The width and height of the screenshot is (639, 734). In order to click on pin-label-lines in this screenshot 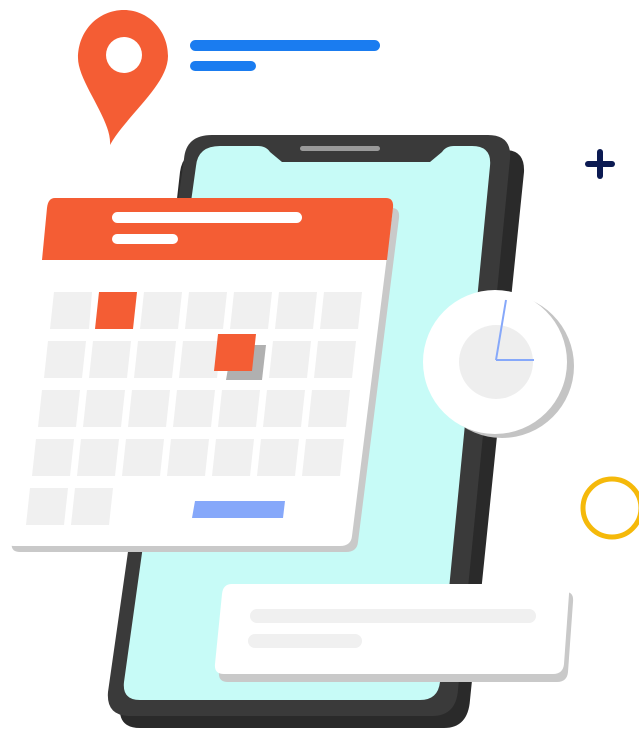, I will do `click(285, 55)`.